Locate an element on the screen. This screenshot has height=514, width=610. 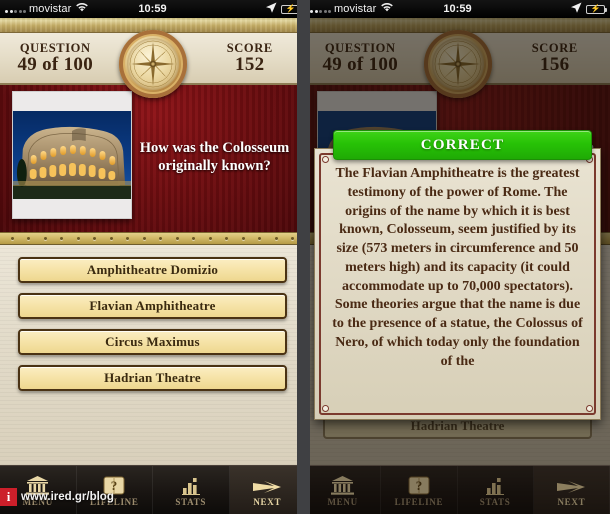
game-header-right: QUESTION 49 of 100 SCORE 156 is located at coordinates (457, 58).